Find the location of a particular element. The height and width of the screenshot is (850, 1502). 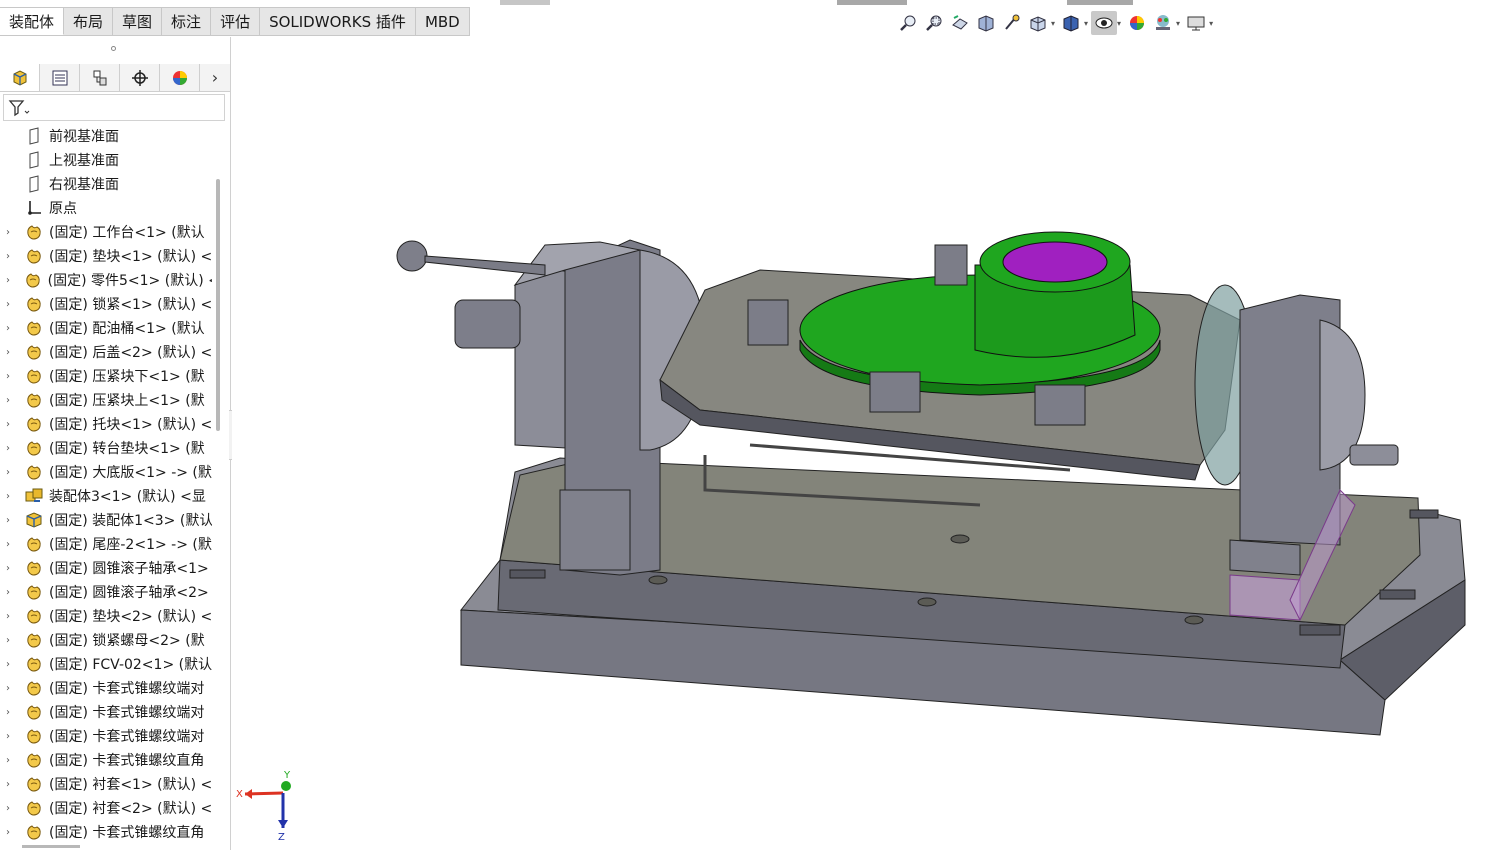

tree-item: 右视基准面 is located at coordinates (106, 184).